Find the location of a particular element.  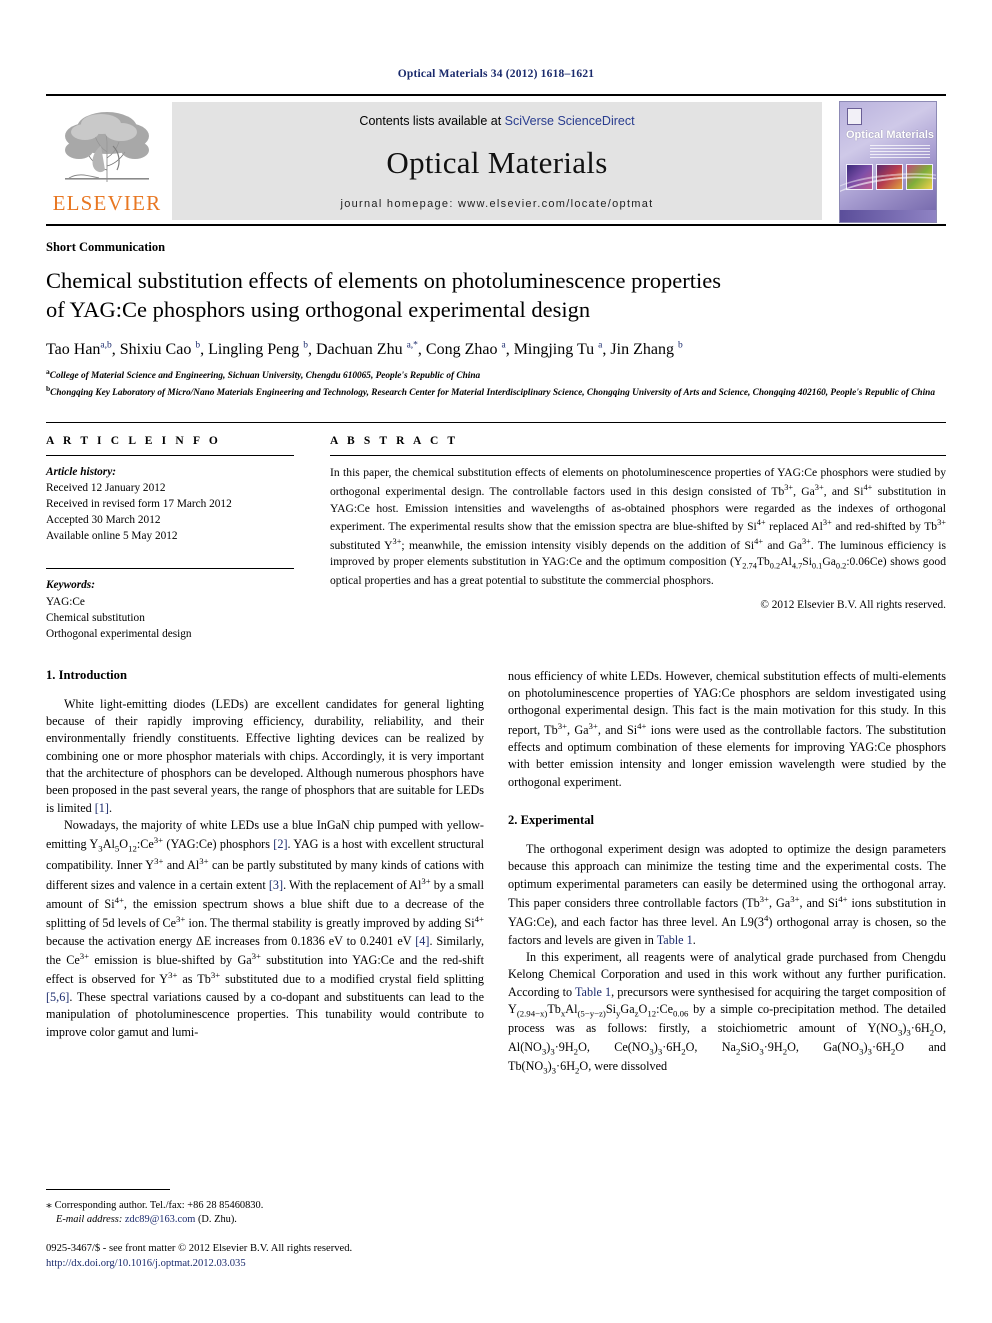

history-item: Available online 5 May 2012 is located at coordinates (112, 536).